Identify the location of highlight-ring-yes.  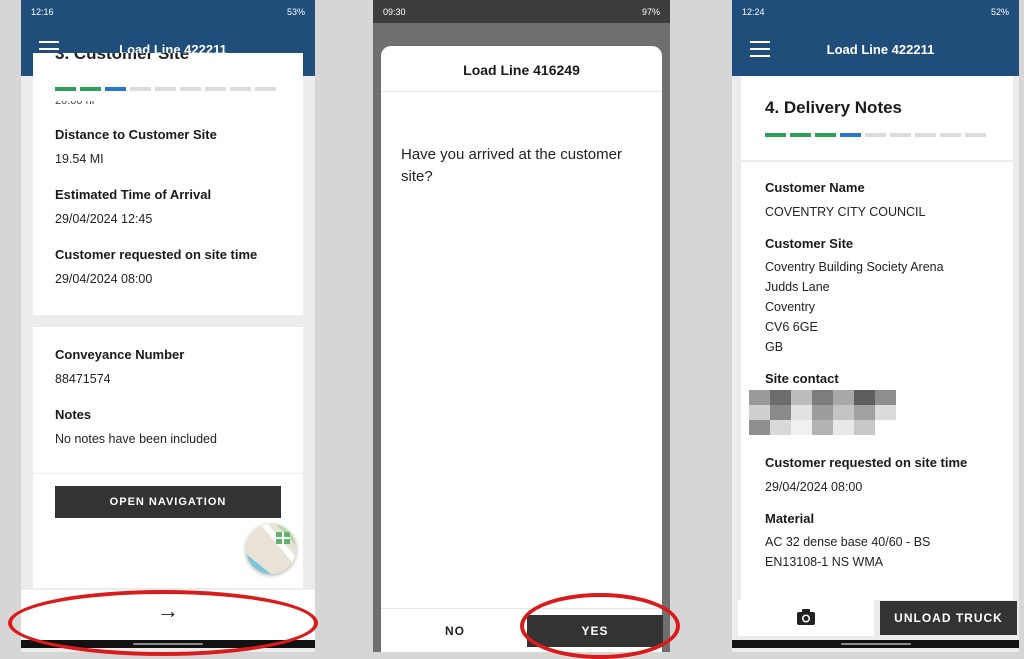
(600, 626).